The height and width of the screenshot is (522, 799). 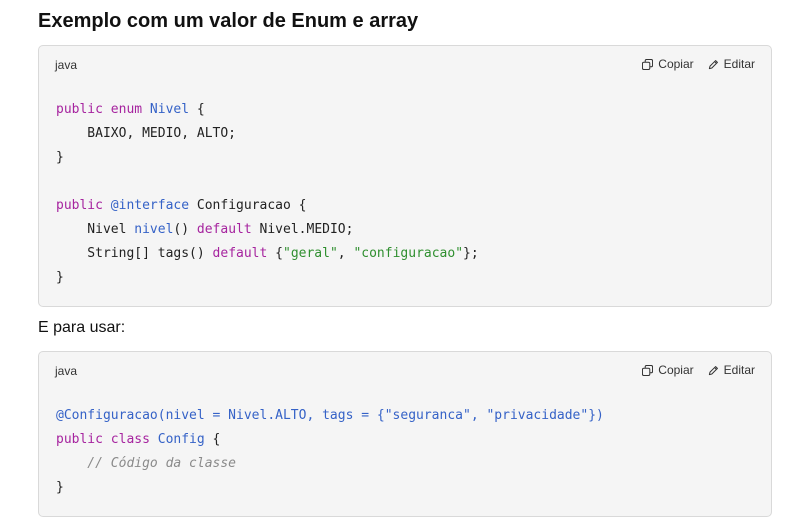 I want to click on code-line: // Código da classe, so click(x=146, y=463).